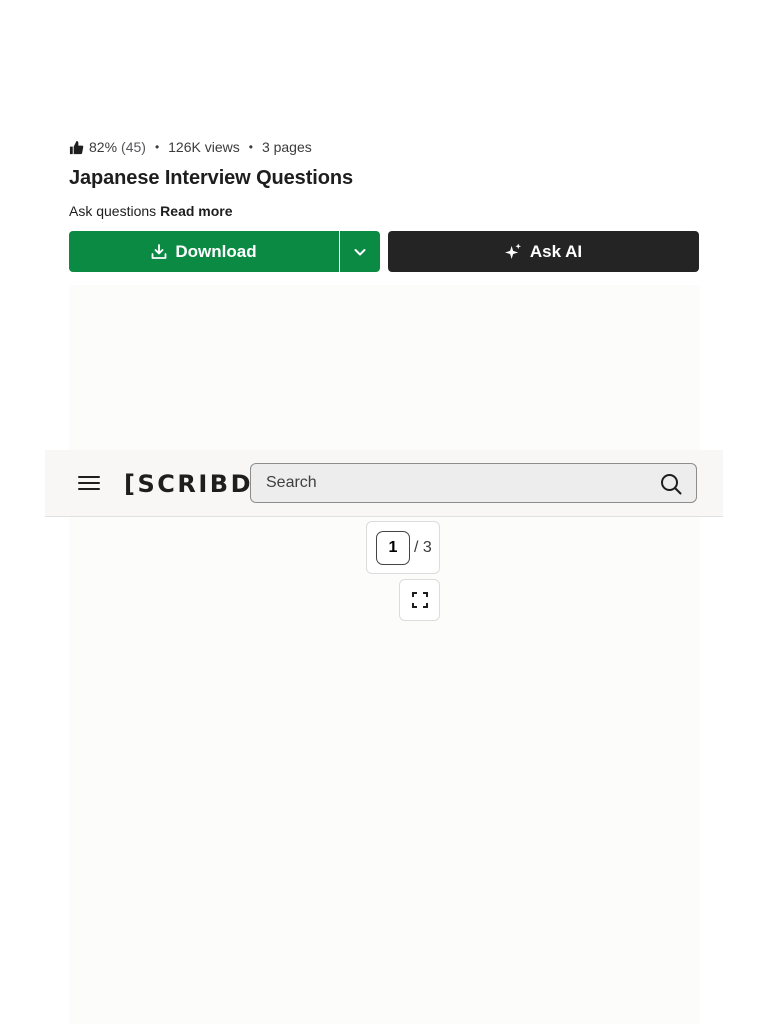 The width and height of the screenshot is (768, 1024). Describe the element at coordinates (216, 251) in the screenshot. I see `download-label: Download` at that location.